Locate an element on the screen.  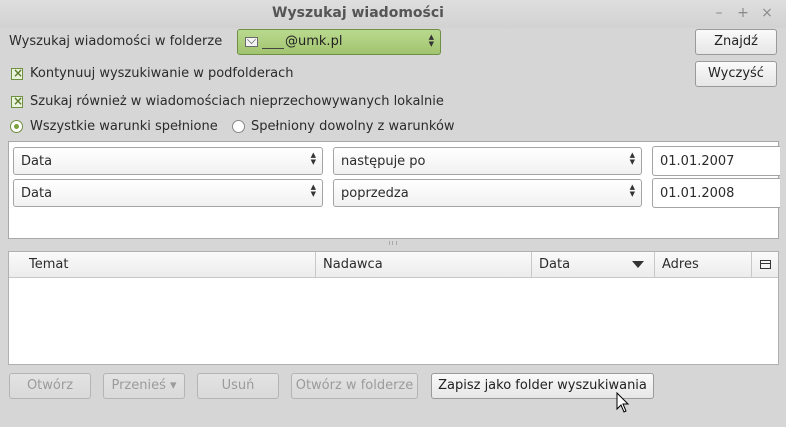
find-button-label: Znajdź is located at coordinates (736, 41).